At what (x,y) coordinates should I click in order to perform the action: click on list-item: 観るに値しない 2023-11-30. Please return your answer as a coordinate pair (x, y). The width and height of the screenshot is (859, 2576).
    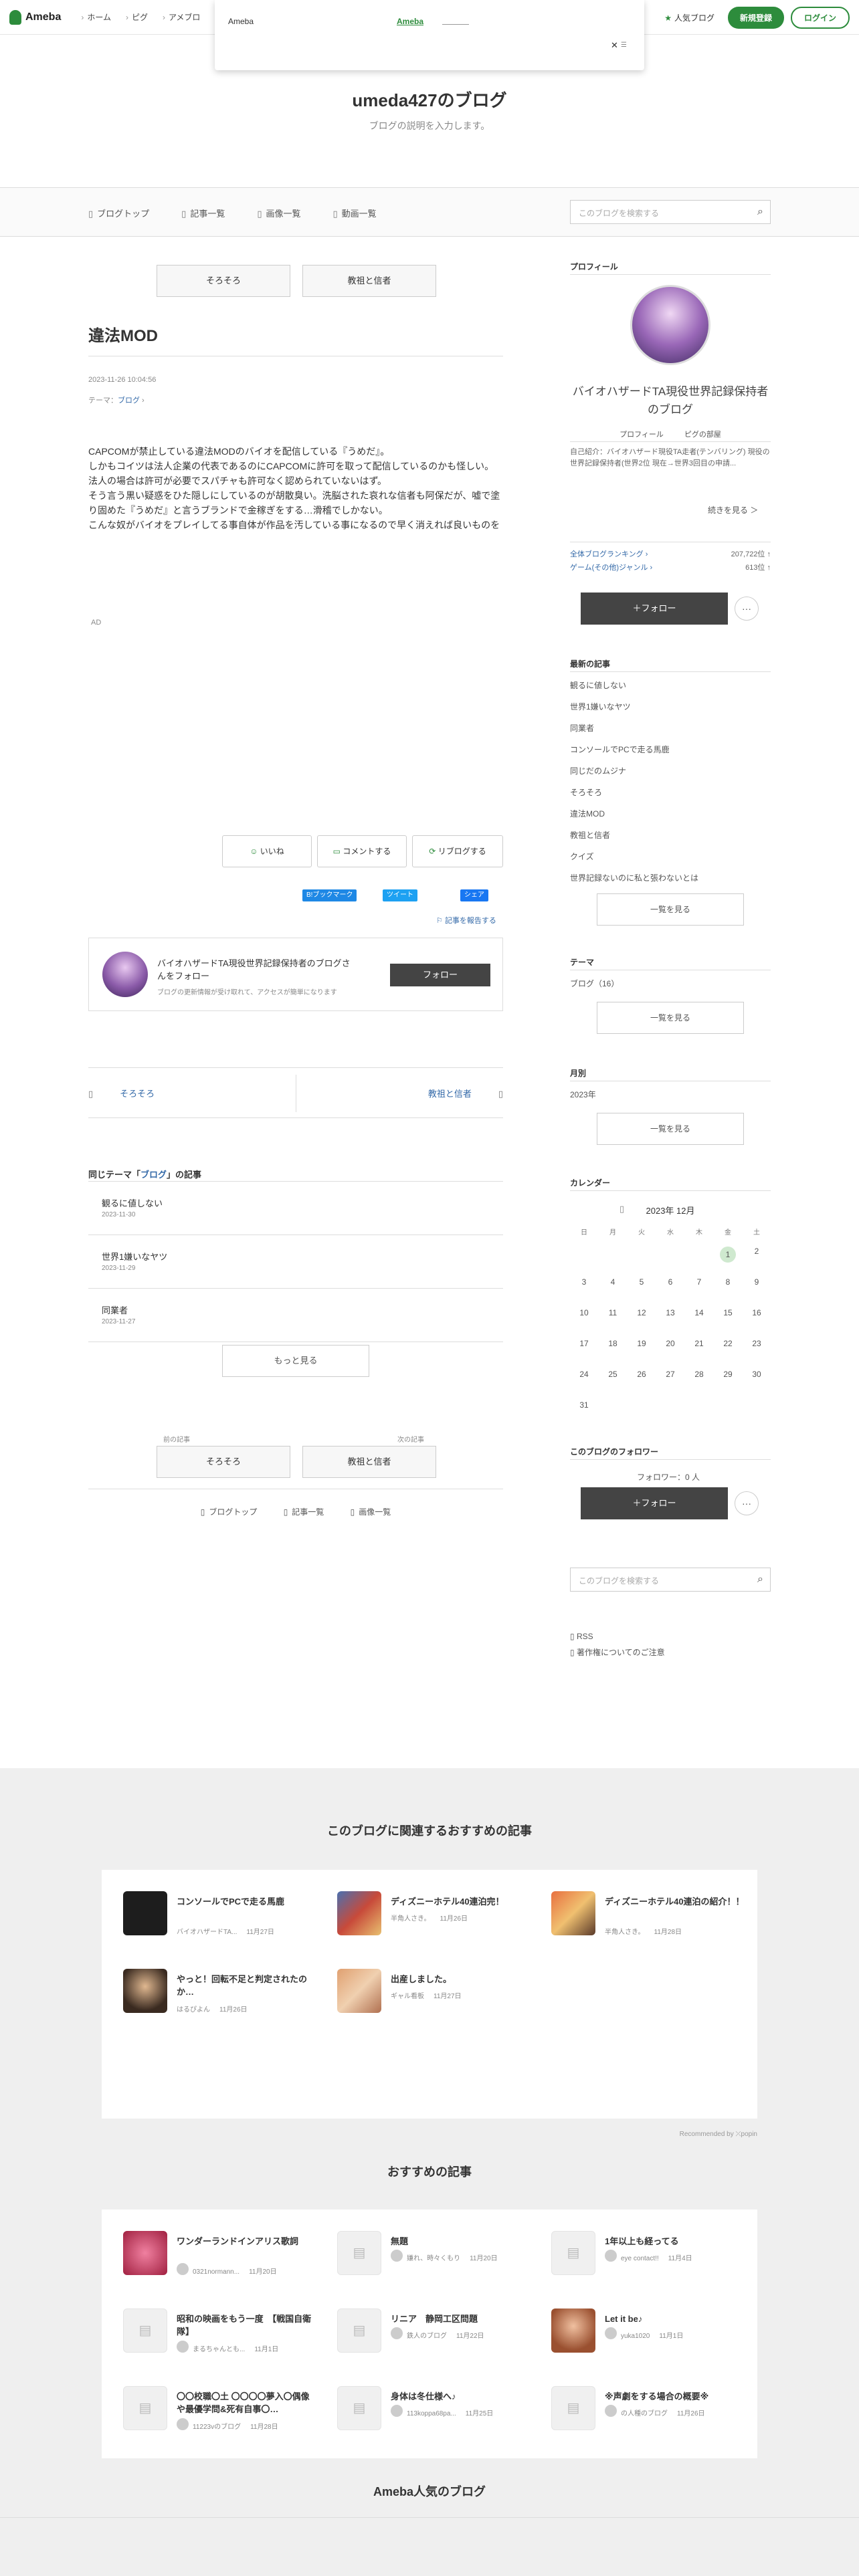
    Looking at the image, I should click on (296, 1208).